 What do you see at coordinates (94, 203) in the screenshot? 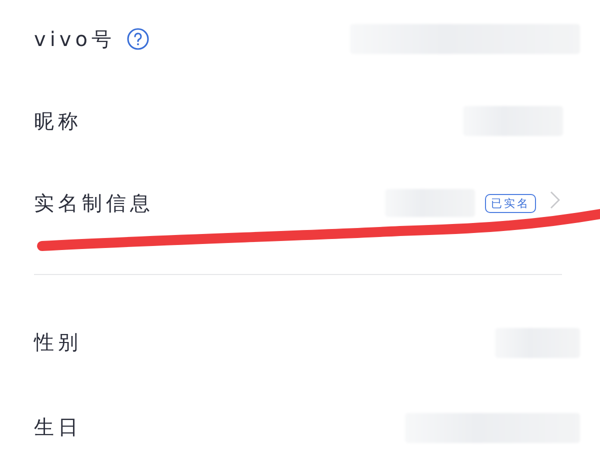
I see `row-label: 实名制信息` at bounding box center [94, 203].